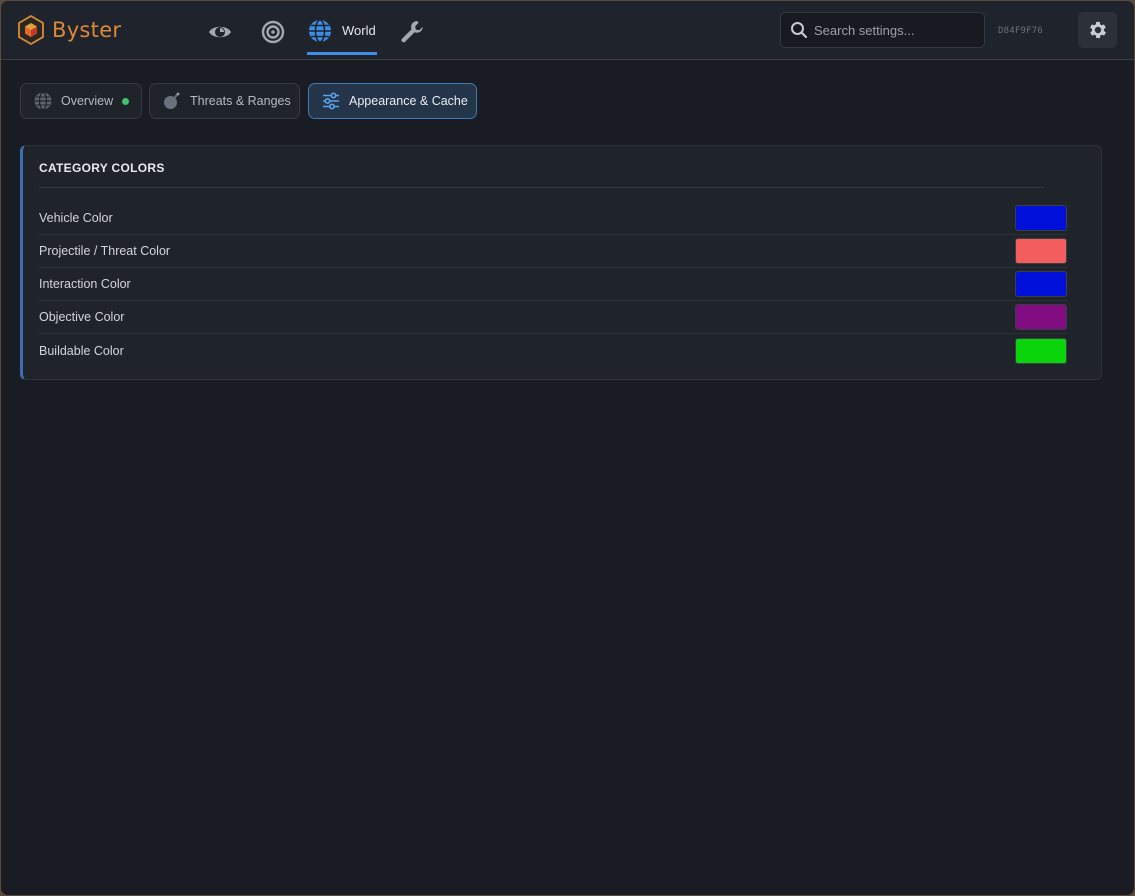 The width and height of the screenshot is (1135, 896). Describe the element at coordinates (553, 218) in the screenshot. I see `color-row-vehicle: Vehicle Color` at that location.